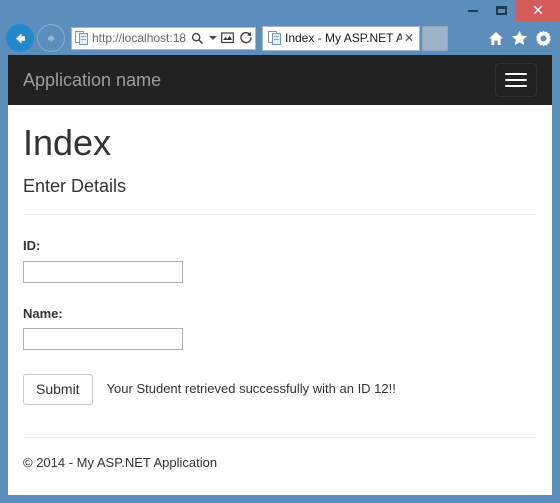  I want to click on address-bar-icons, so click(220, 38).